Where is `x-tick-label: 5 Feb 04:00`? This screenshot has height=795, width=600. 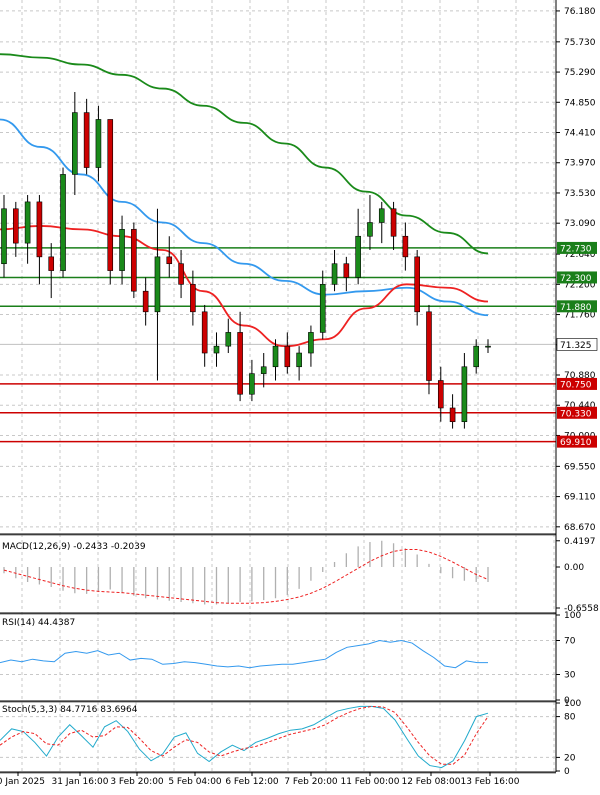 x-tick-label: 5 Feb 04:00 is located at coordinates (195, 782).